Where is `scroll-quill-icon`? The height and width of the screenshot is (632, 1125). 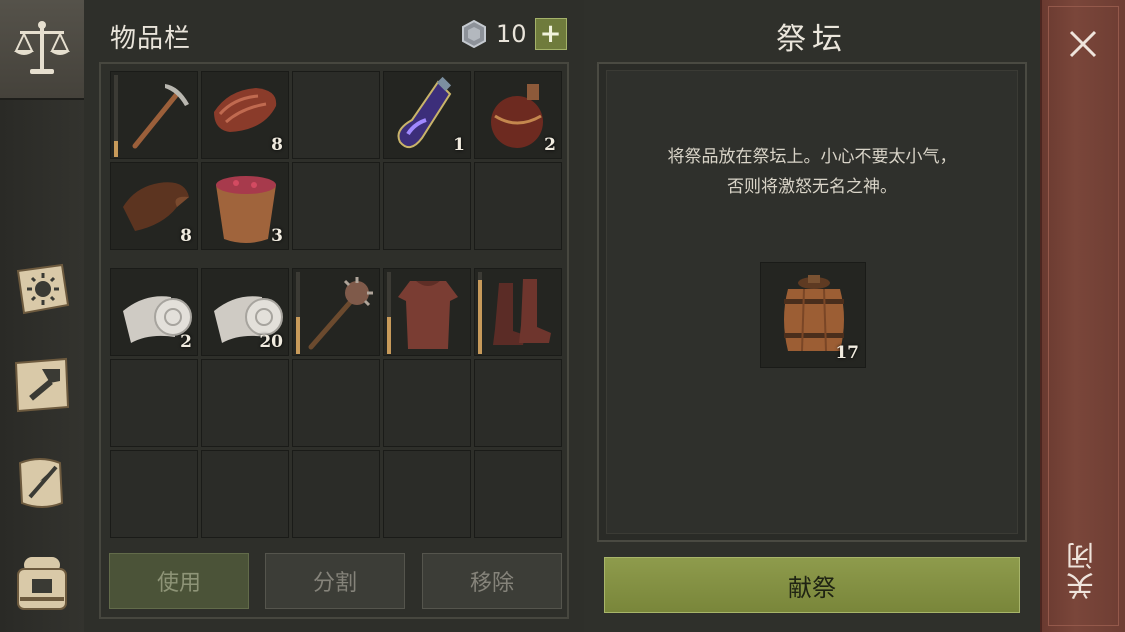 scroll-quill-icon is located at coordinates (41, 483).